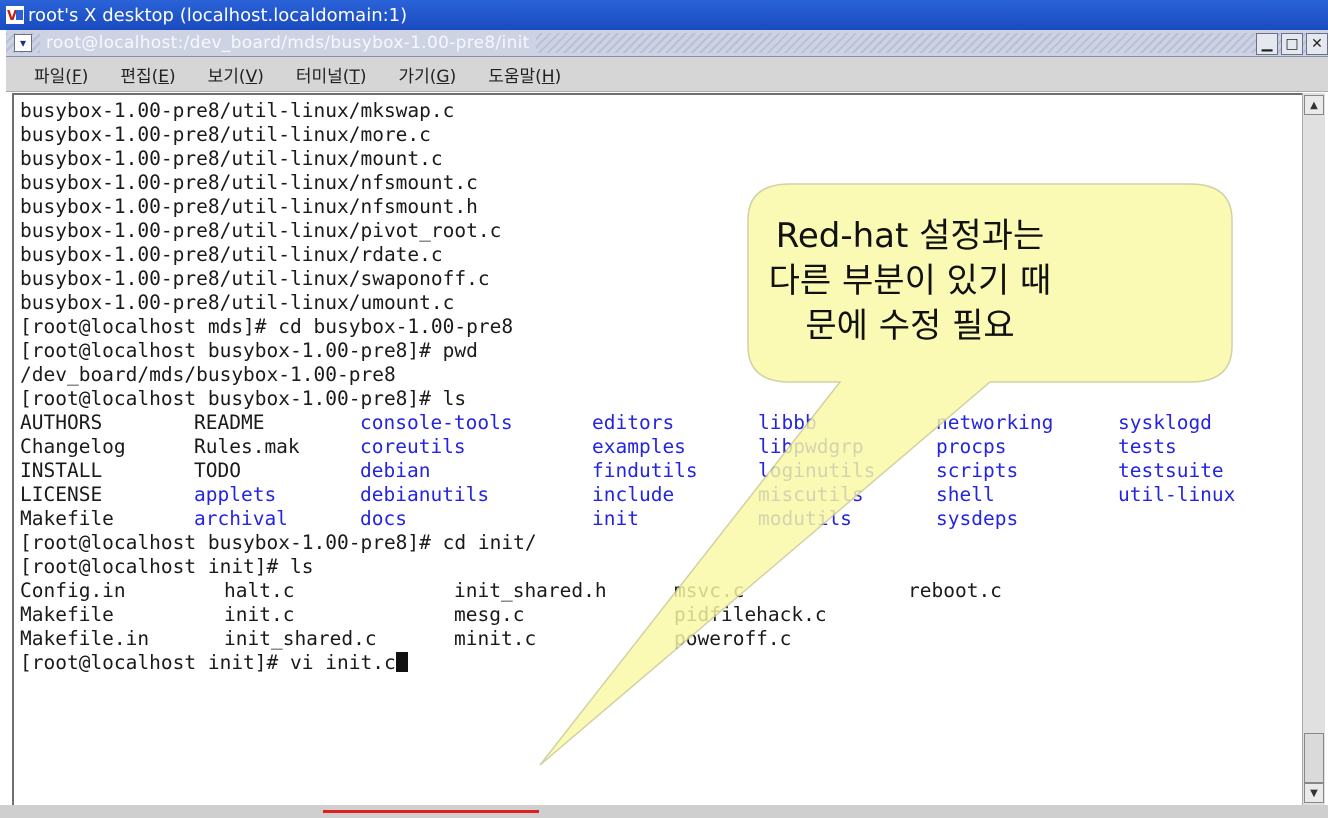  I want to click on menu-file: 파일(F), so click(61, 74).